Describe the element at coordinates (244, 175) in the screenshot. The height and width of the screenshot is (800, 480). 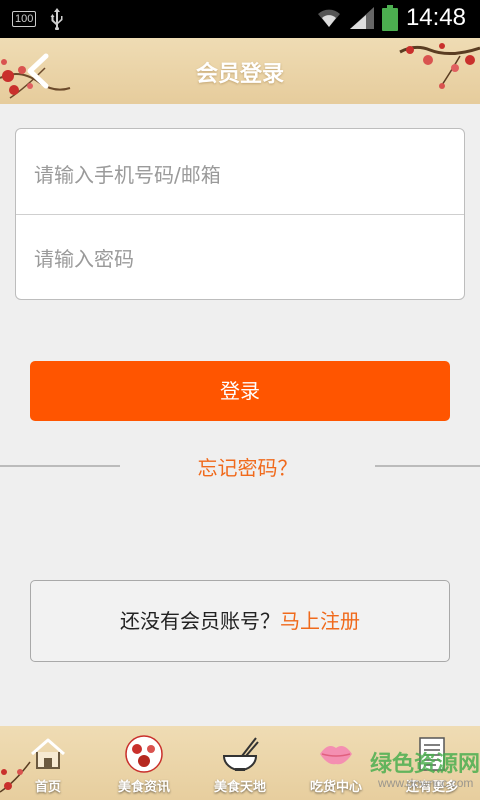
I see `phone-email-input` at that location.